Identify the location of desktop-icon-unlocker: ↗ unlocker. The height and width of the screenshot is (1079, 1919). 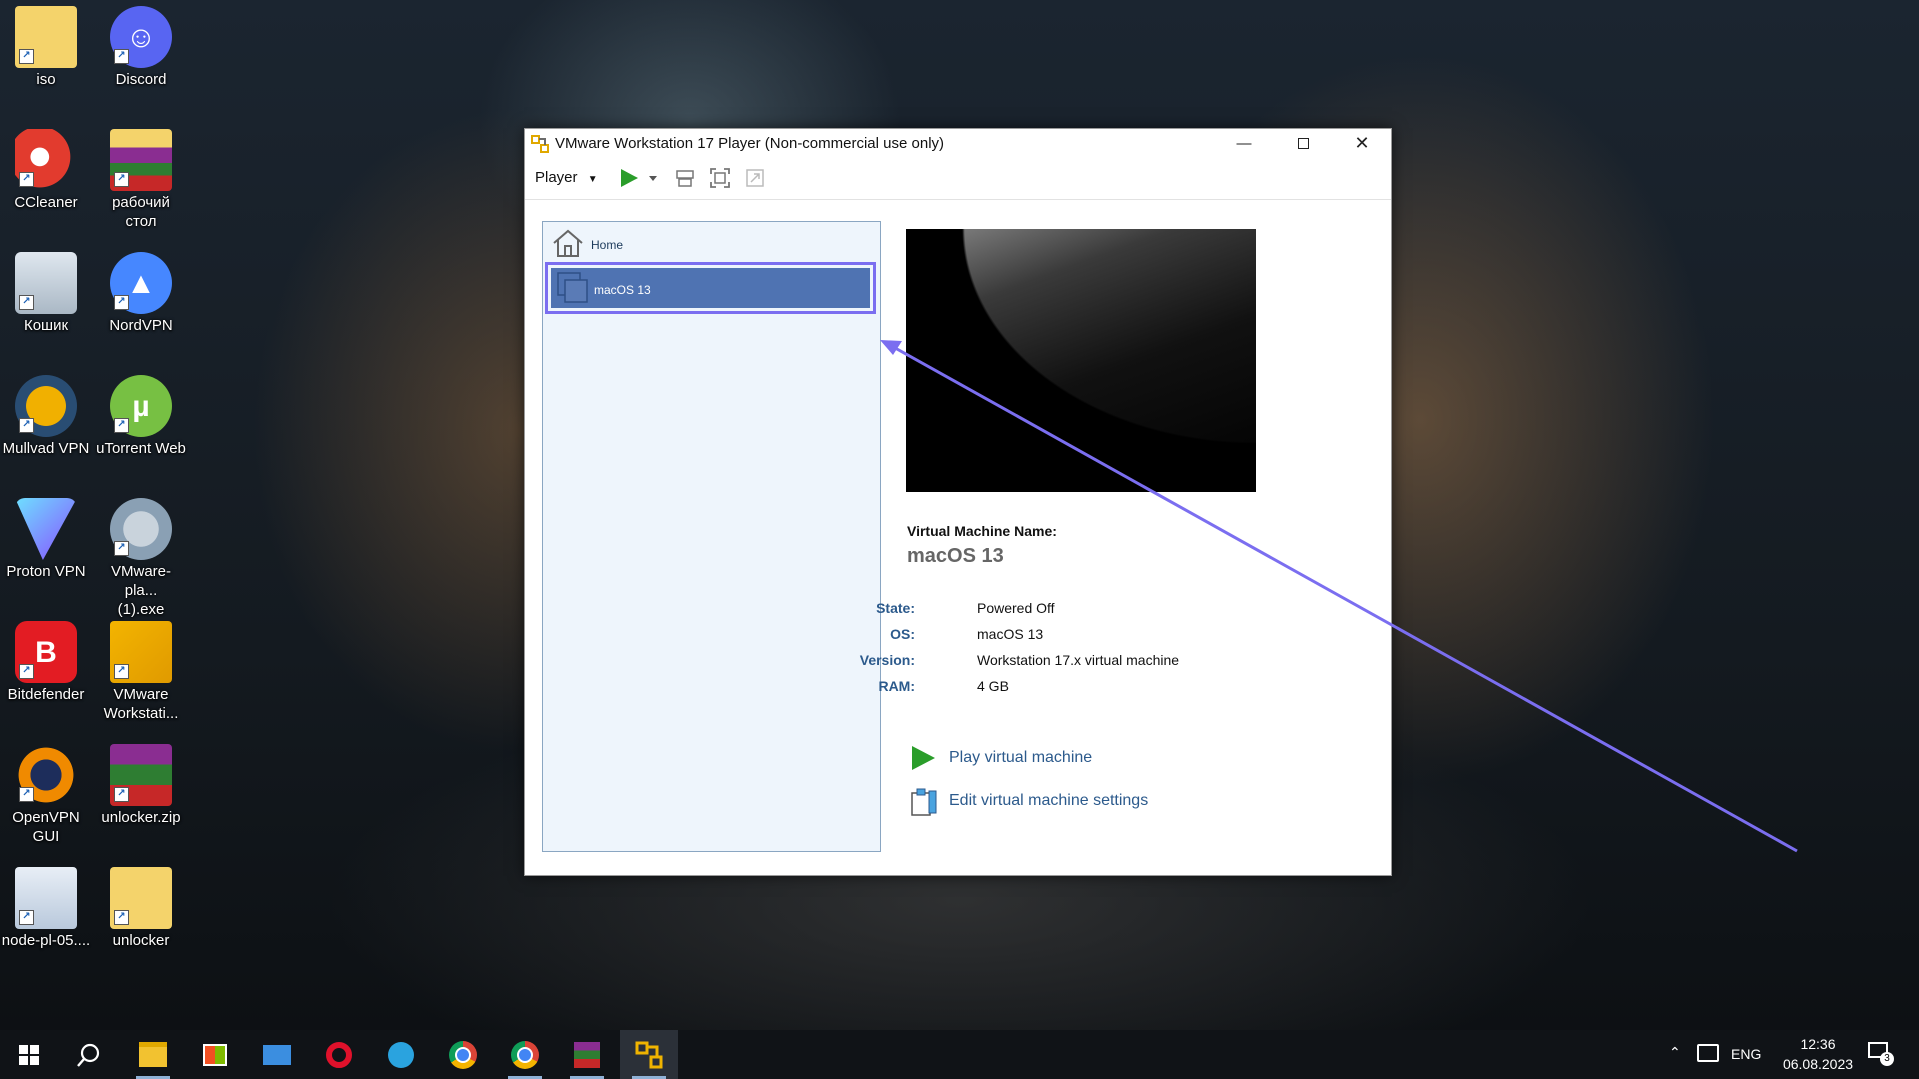
(141, 908).